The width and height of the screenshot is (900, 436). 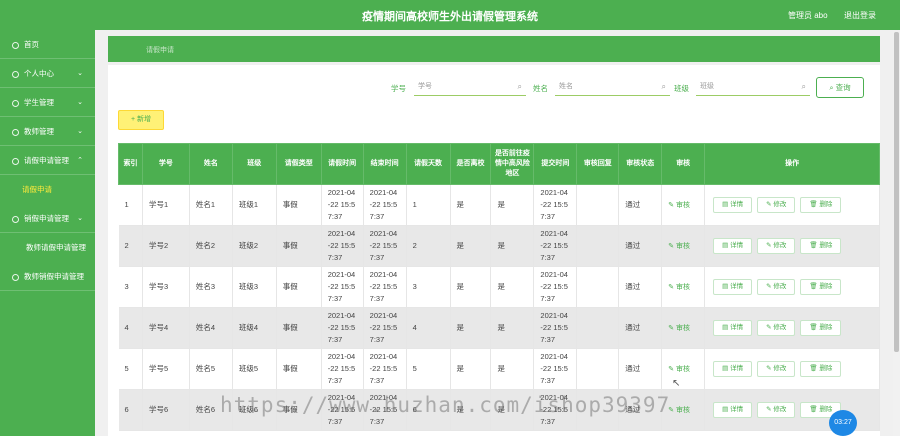 What do you see at coordinates (47, 189) in the screenshot?
I see `sidebar-subitem-leave-application: 请假申请` at bounding box center [47, 189].